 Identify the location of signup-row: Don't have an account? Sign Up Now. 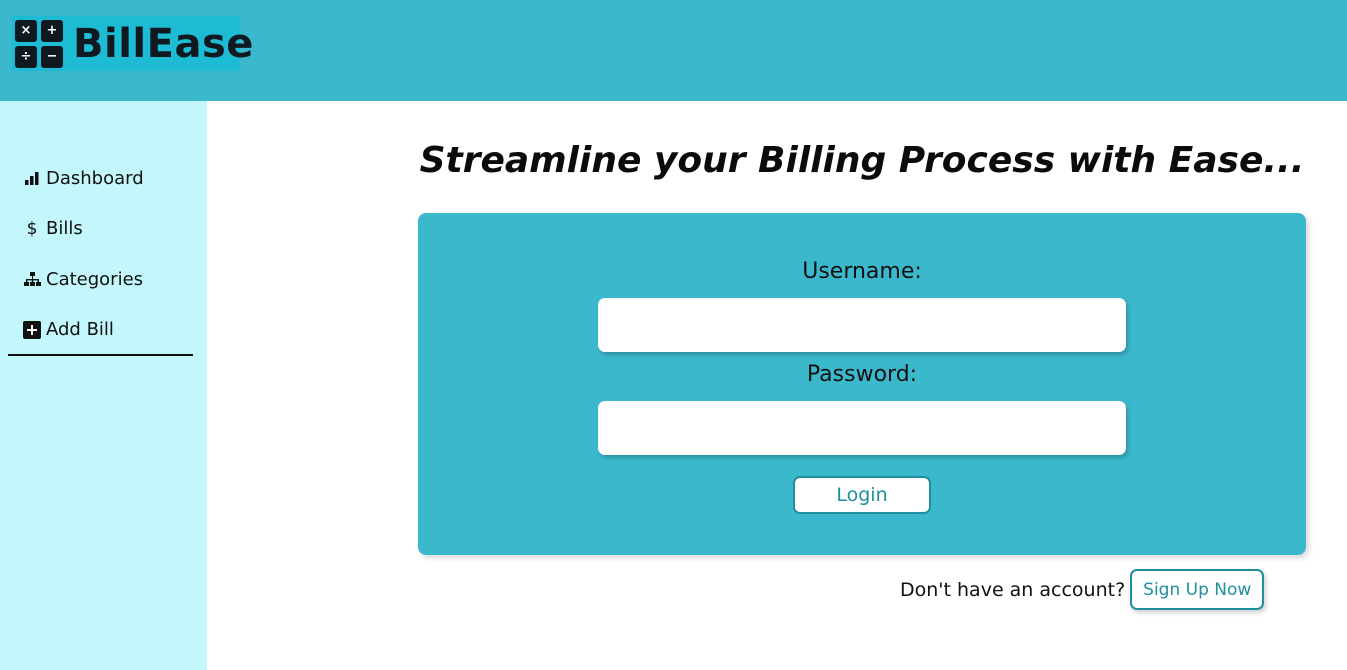
(1082, 589).